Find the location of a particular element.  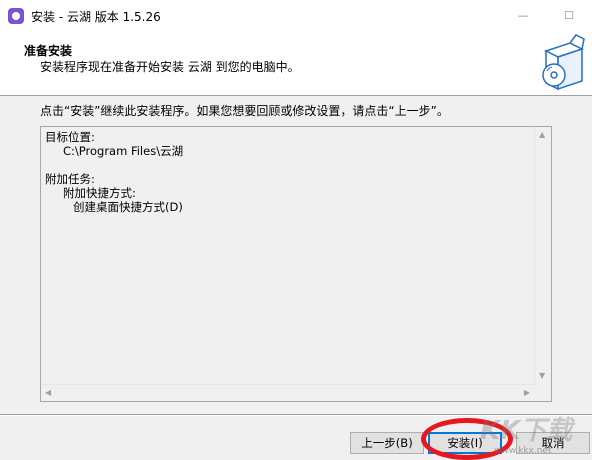

wizard-header: 准备安装 安装程序现在准备开始安装 云湖 到您的电脑中。 is located at coordinates (296, 63).